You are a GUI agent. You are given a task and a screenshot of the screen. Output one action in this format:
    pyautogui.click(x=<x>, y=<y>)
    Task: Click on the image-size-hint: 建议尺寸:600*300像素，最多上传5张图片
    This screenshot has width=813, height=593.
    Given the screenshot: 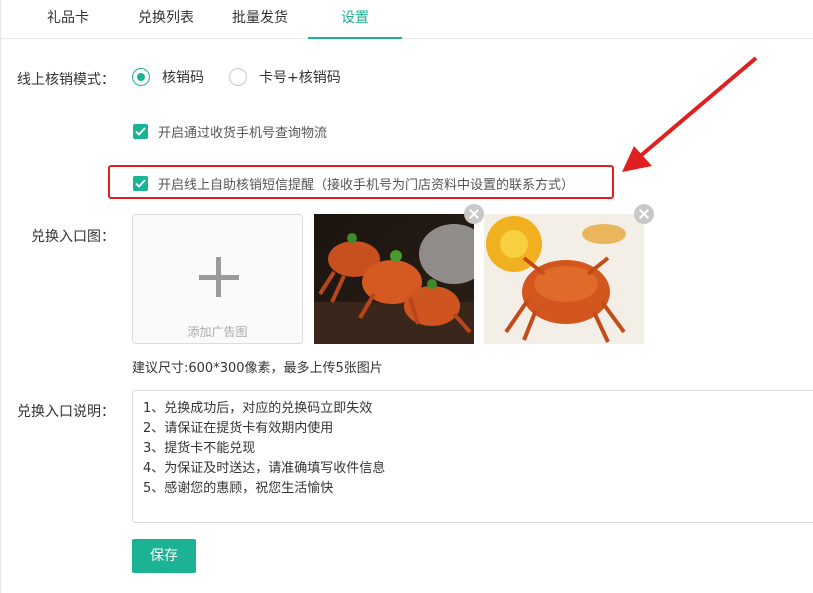 What is the action you would take?
    pyautogui.click(x=257, y=368)
    